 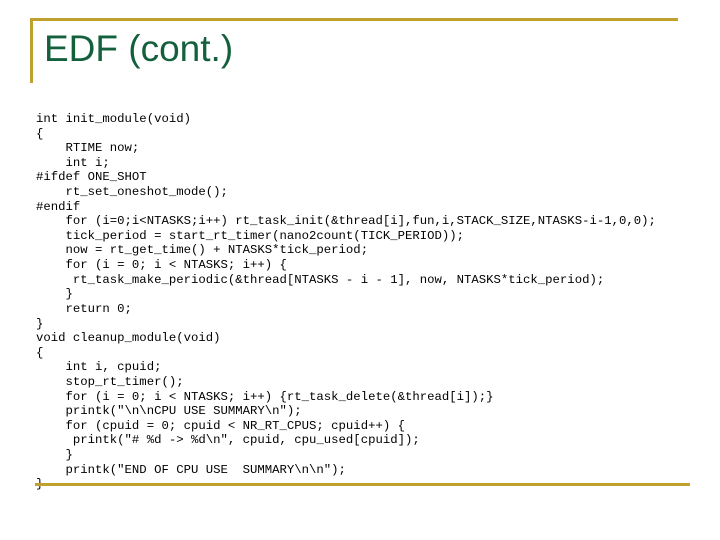 What do you see at coordinates (139, 48) in the screenshot?
I see `page-title: EDF (cont.)` at bounding box center [139, 48].